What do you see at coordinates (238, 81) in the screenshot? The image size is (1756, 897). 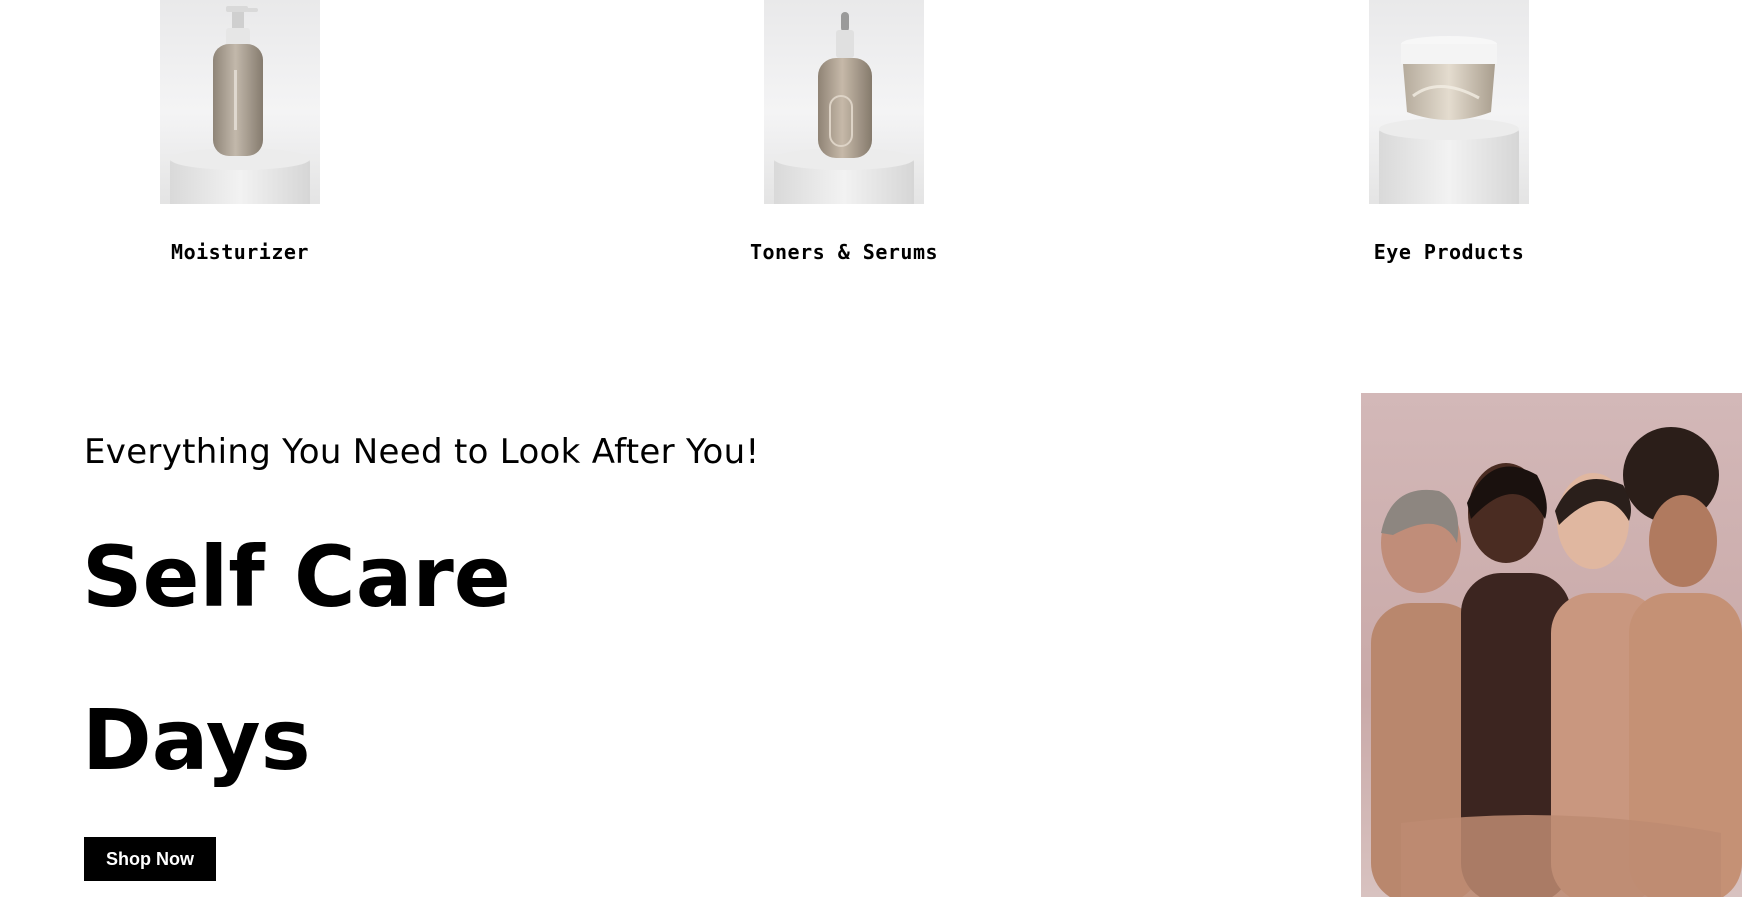 I see `pump-bottle-icon` at bounding box center [238, 81].